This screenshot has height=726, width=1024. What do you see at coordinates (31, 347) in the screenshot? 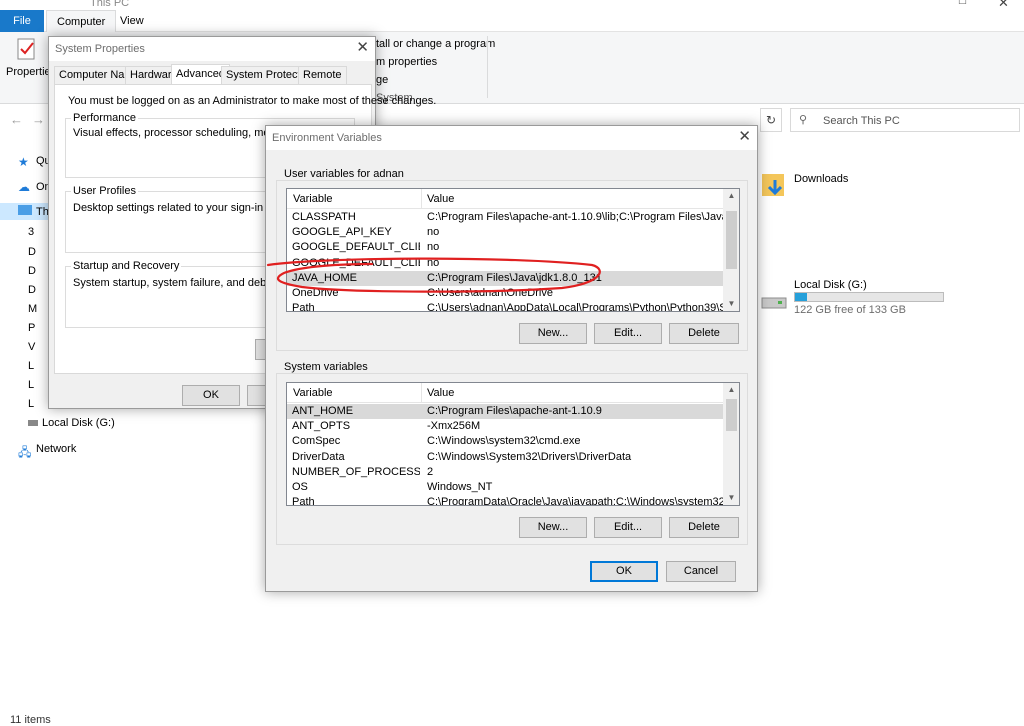
I see `nav-videos: V` at bounding box center [31, 347].